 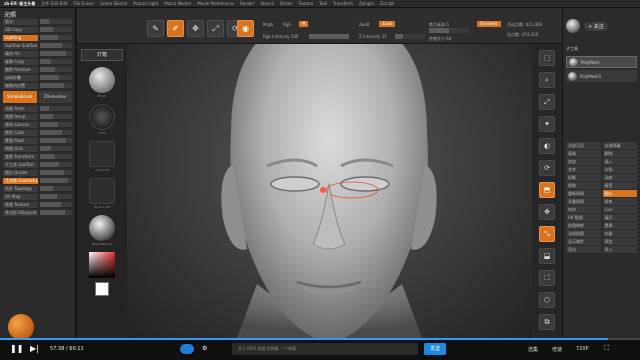 What do you see at coordinates (102, 191) in the screenshot?
I see `texture-icon` at bounding box center [102, 191].